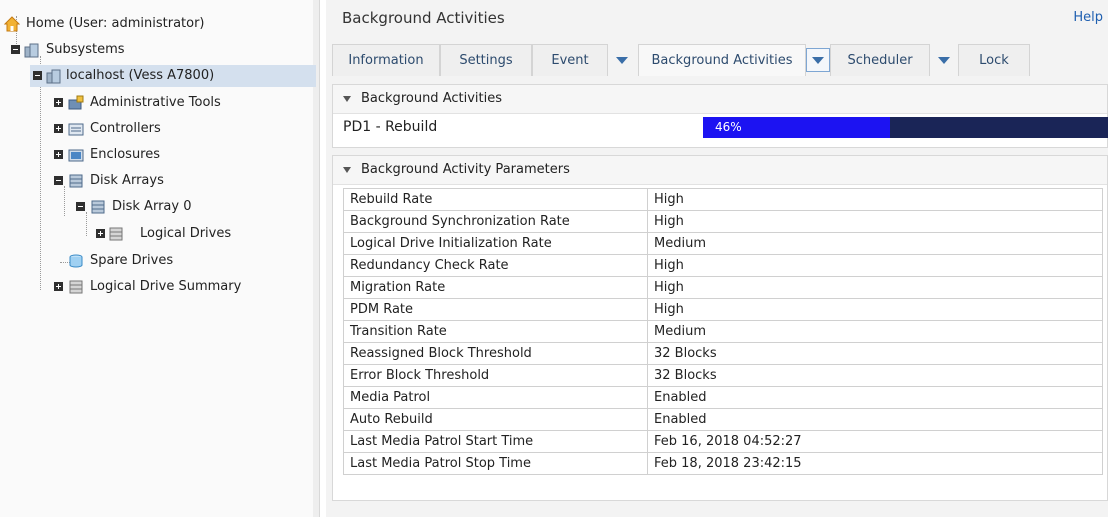 The image size is (1108, 517). I want to click on section-header: Background Activity Parameters, so click(720, 170).